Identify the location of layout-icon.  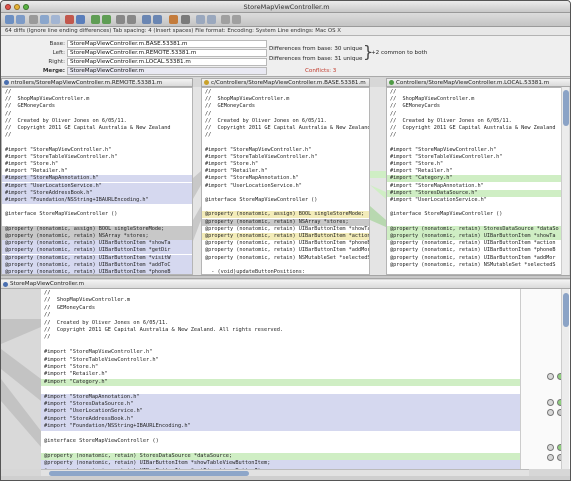
(200, 19).